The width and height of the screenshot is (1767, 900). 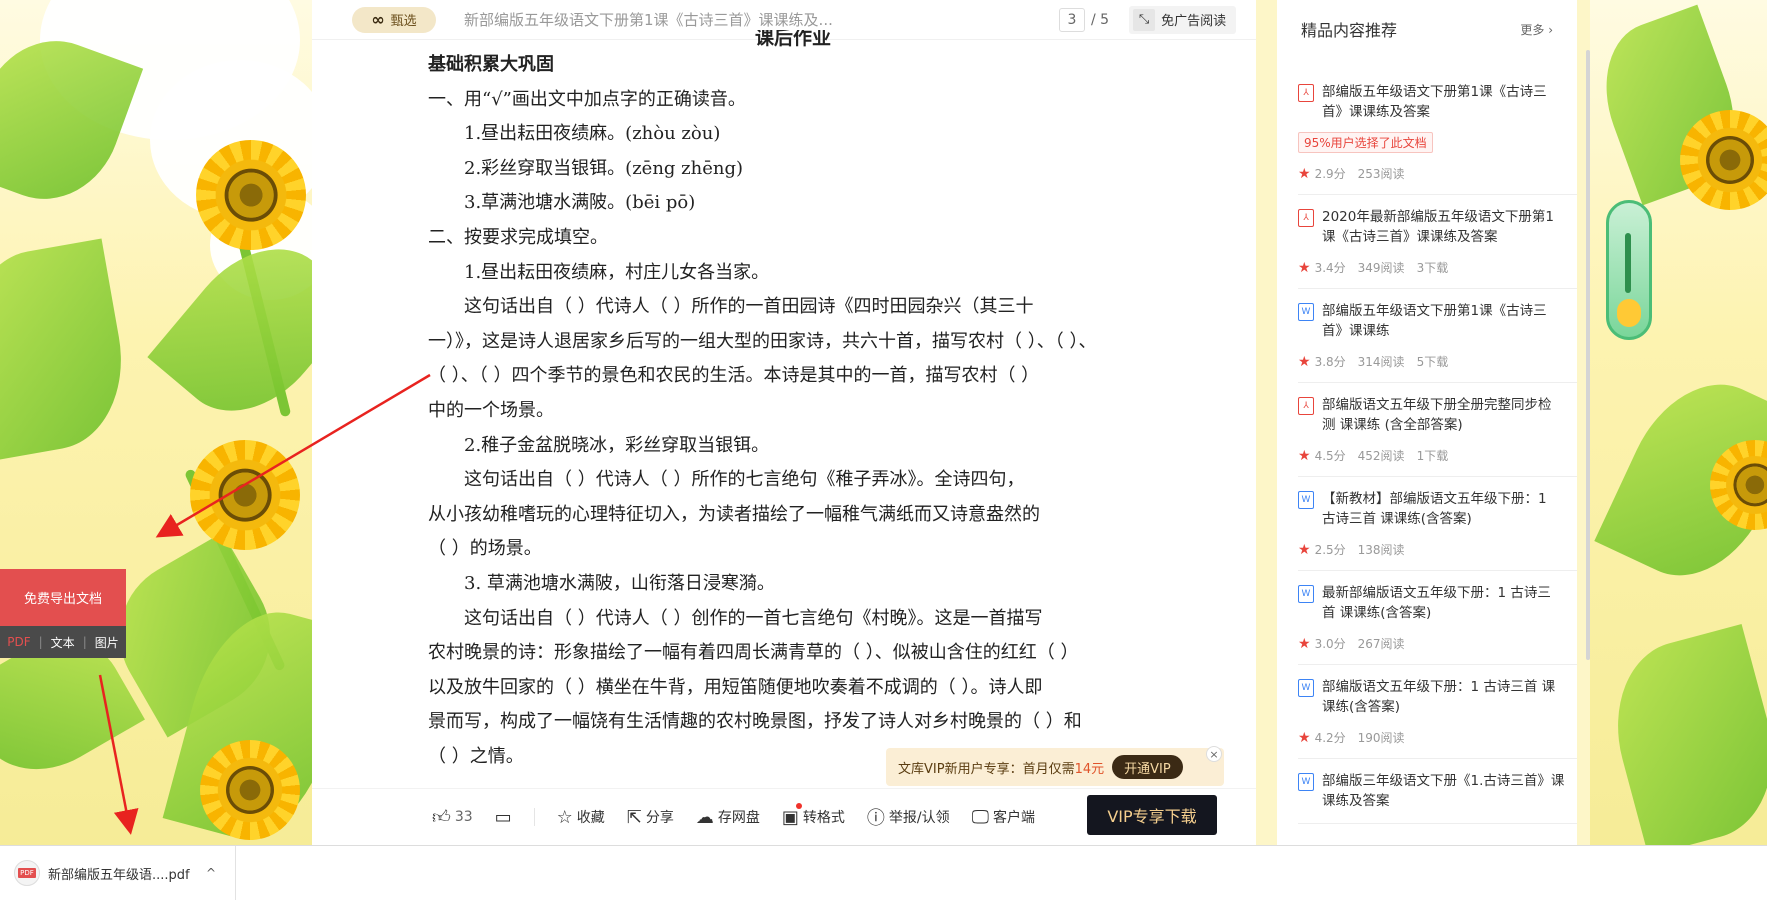 What do you see at coordinates (1330, 174) in the screenshot?
I see `rating-score: 2.9分` at bounding box center [1330, 174].